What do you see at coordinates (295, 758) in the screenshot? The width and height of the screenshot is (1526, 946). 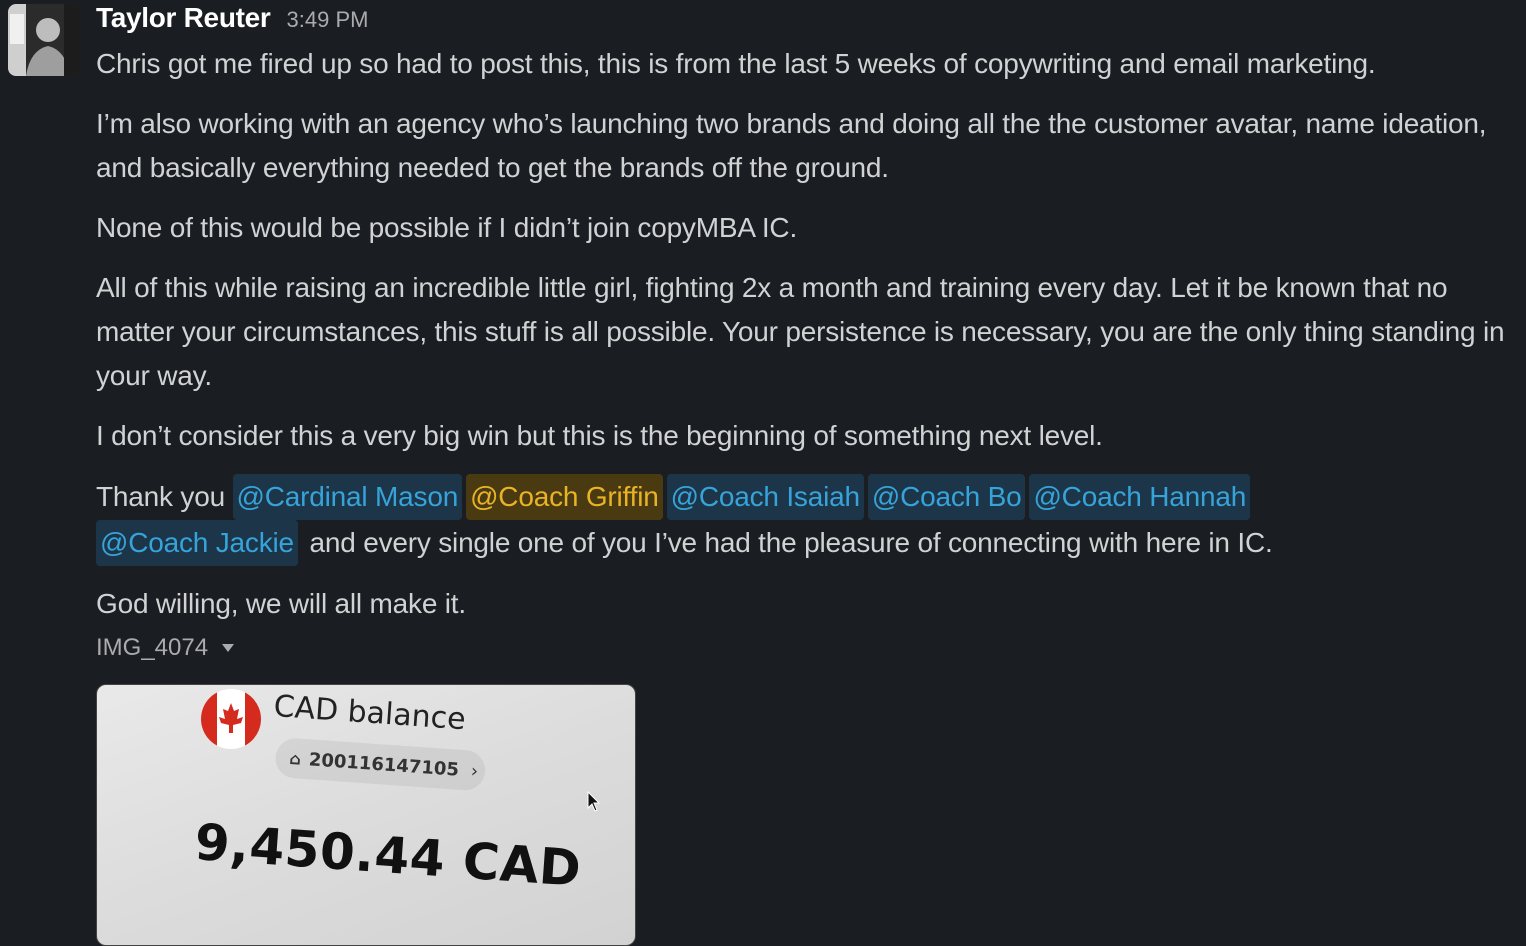 I see `bank-icon: ⌂` at bounding box center [295, 758].